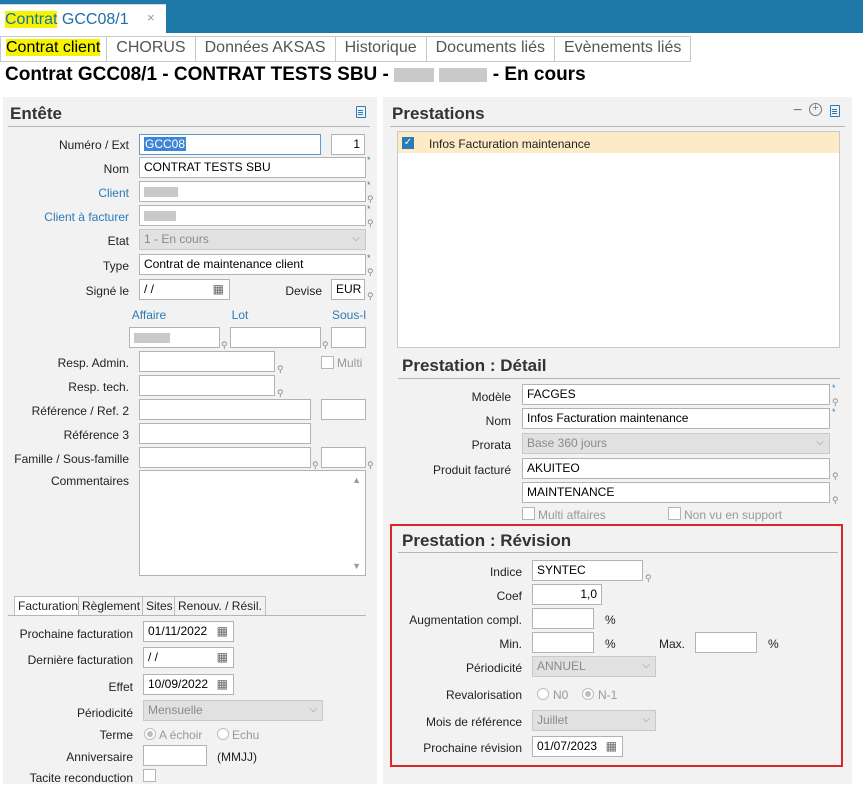  Describe the element at coordinates (348, 144) in the screenshot. I see `ext-input: 1` at that location.